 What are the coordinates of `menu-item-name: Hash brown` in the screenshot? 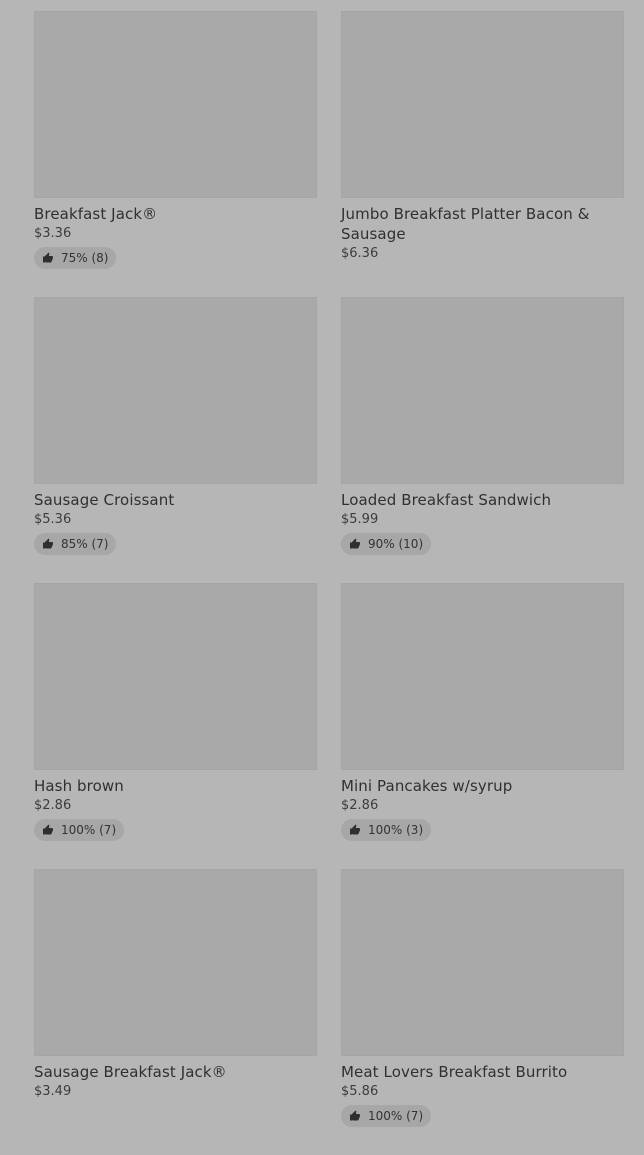 It's located at (175, 786).